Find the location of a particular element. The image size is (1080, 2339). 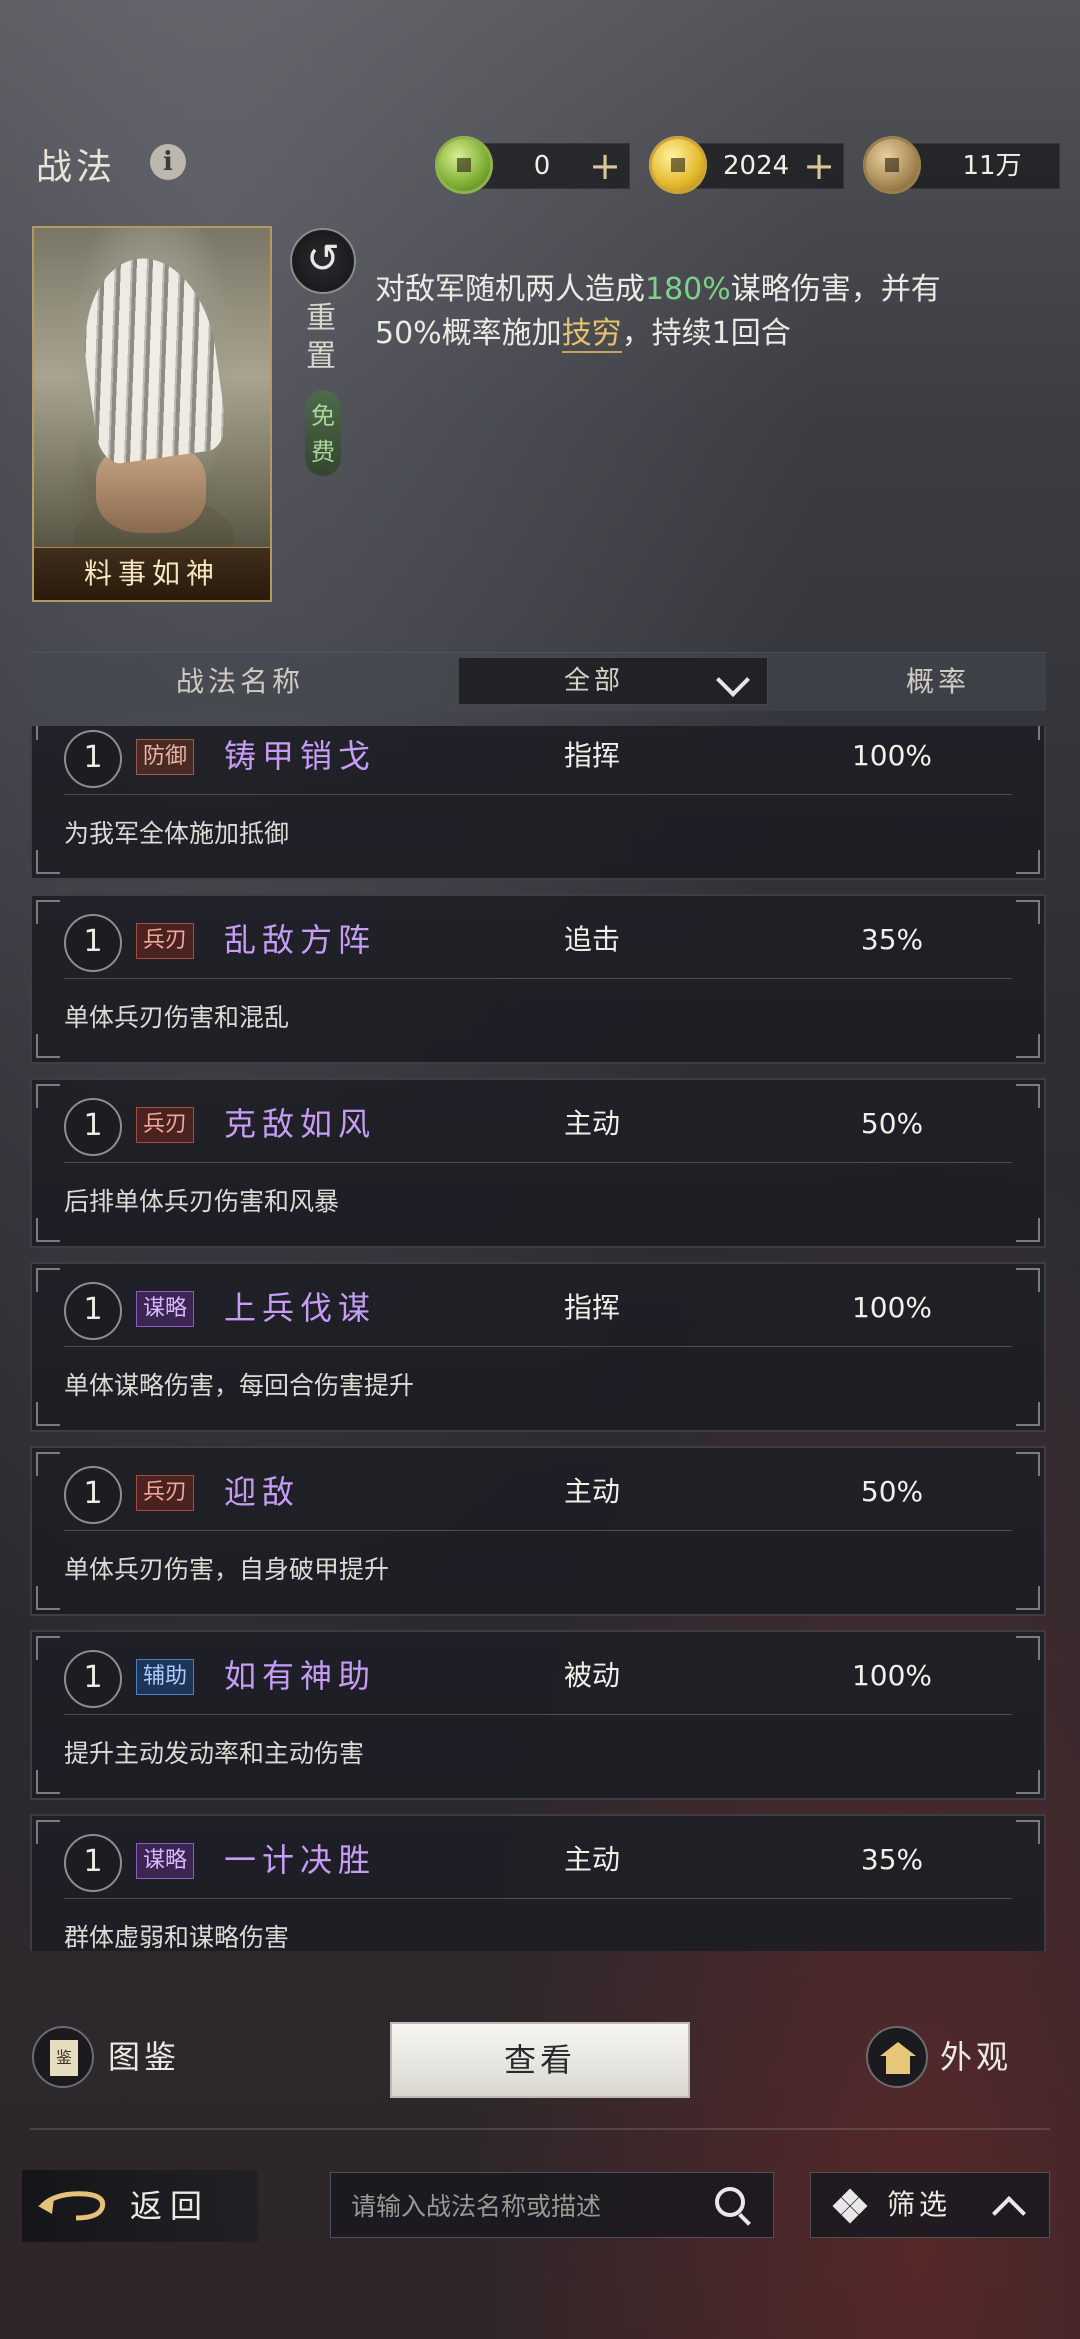

skill-row: 1 谋略 上兵伐谋 指挥 100% 单体谋略伤害，每回合伤害提升 is located at coordinates (538, 1347).